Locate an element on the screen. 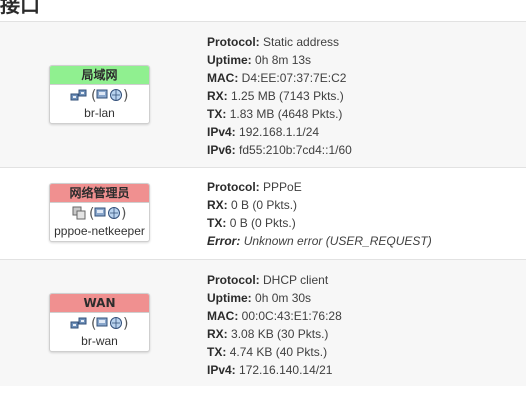 The width and height of the screenshot is (526, 400). detail-tx: TX: 0 B (0 Pkts.) is located at coordinates (319, 223).